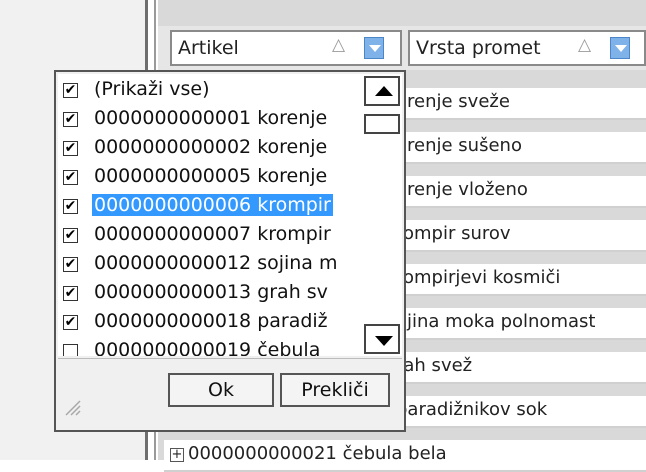 This screenshot has height=472, width=646. I want to click on list-item: 0000000000019 čebula, so click(211, 346).